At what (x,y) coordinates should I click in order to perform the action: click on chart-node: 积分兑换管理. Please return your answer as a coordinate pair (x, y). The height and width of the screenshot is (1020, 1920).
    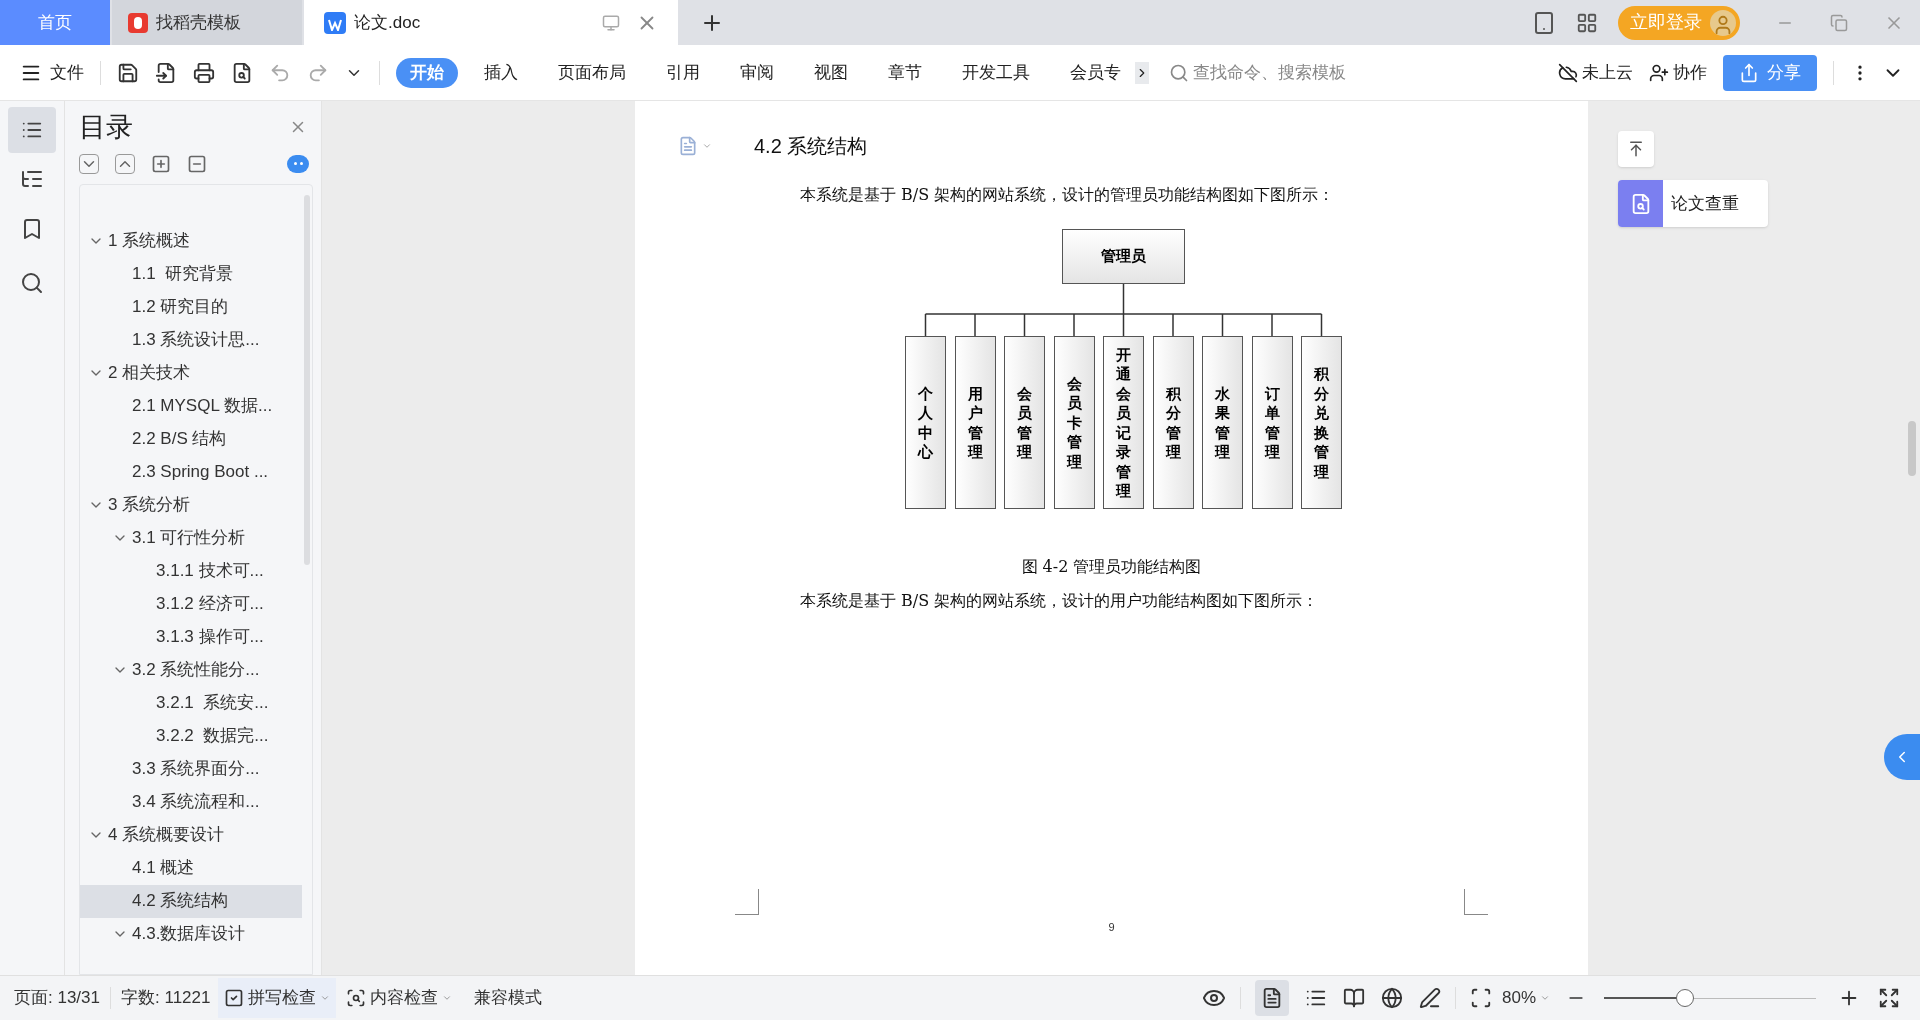
    Looking at the image, I should click on (1321, 422).